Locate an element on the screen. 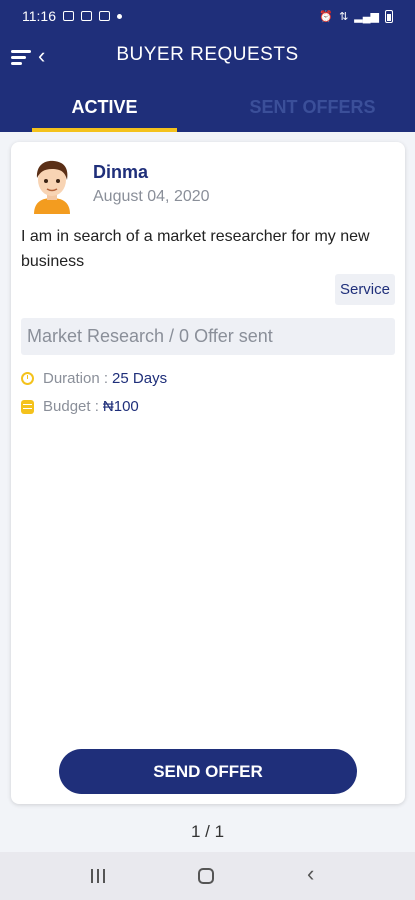 The image size is (415, 900). status-bar: 11:16 ⏰ ⇅ ▂▄▆ is located at coordinates (207, 16).